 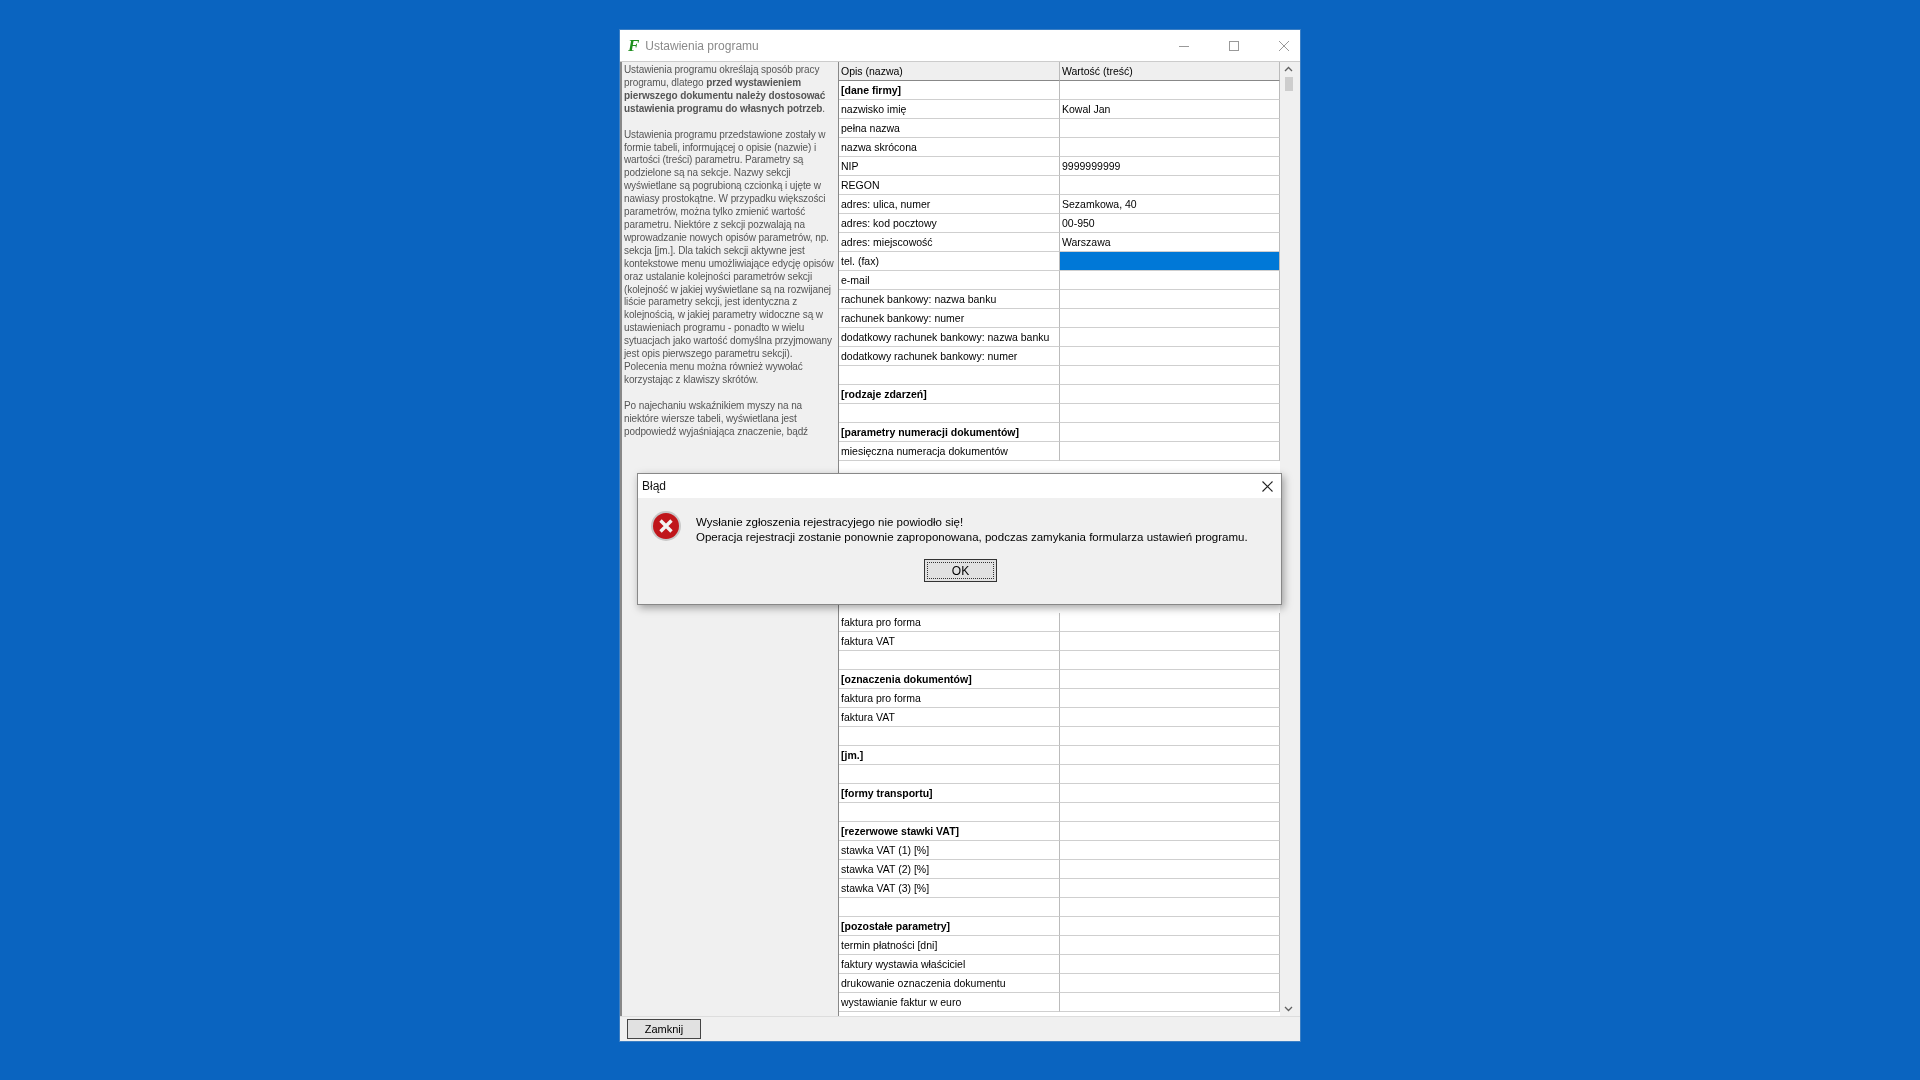 I want to click on error-message: Operacja rejestracji zostanie ponownie zaproponowana, podczas zamykania formularza ustawień programu., so click(x=972, y=537).